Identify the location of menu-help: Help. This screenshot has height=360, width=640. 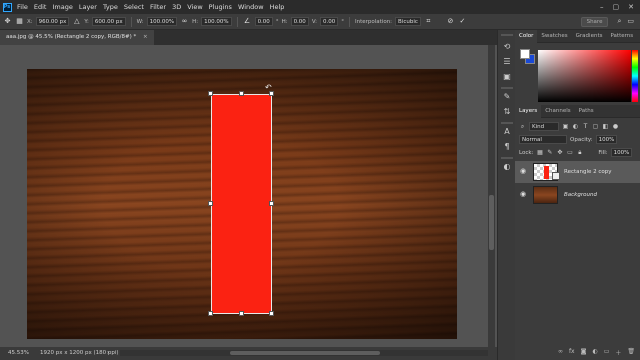
(277, 7).